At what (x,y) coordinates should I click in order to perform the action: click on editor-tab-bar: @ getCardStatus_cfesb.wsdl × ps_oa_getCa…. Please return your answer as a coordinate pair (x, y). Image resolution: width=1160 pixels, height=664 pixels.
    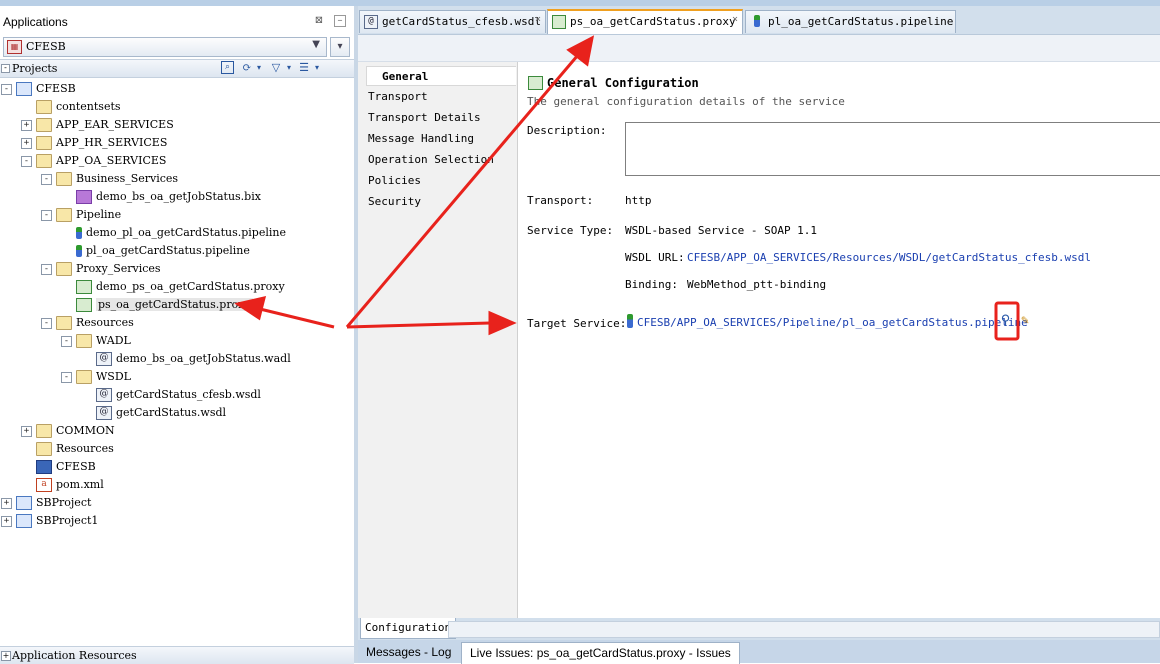
    Looking at the image, I should click on (759, 20).